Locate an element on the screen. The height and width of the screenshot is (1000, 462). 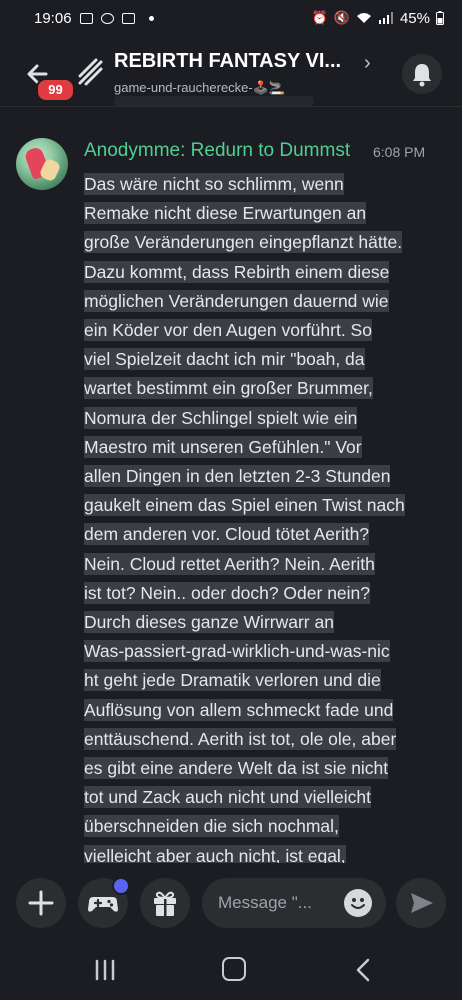
channel-subtitle: game-und-raucherecke-🕹️🚬 is located at coordinates (199, 88).